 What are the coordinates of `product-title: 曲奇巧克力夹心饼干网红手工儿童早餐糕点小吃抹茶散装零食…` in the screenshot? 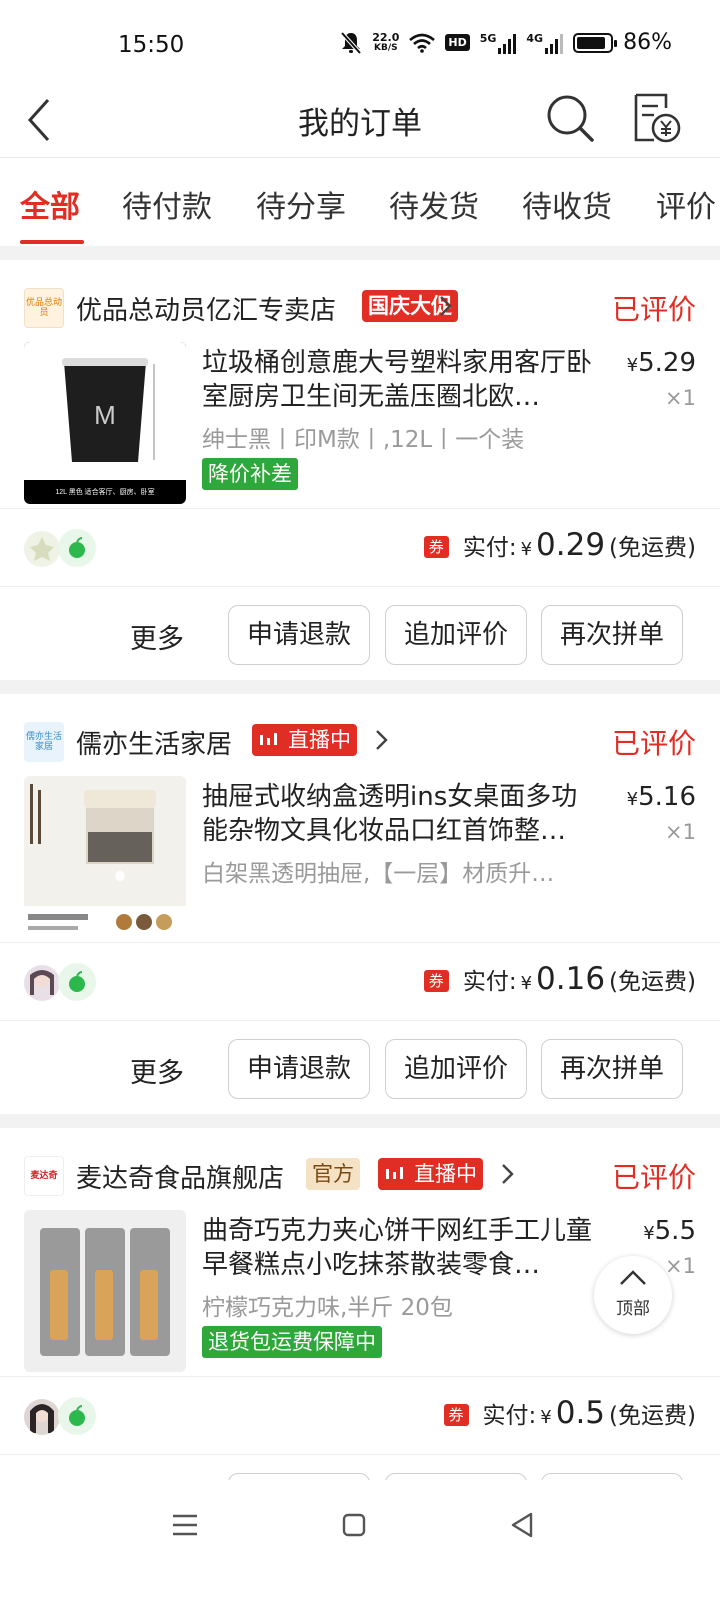 It's located at (400, 1248).